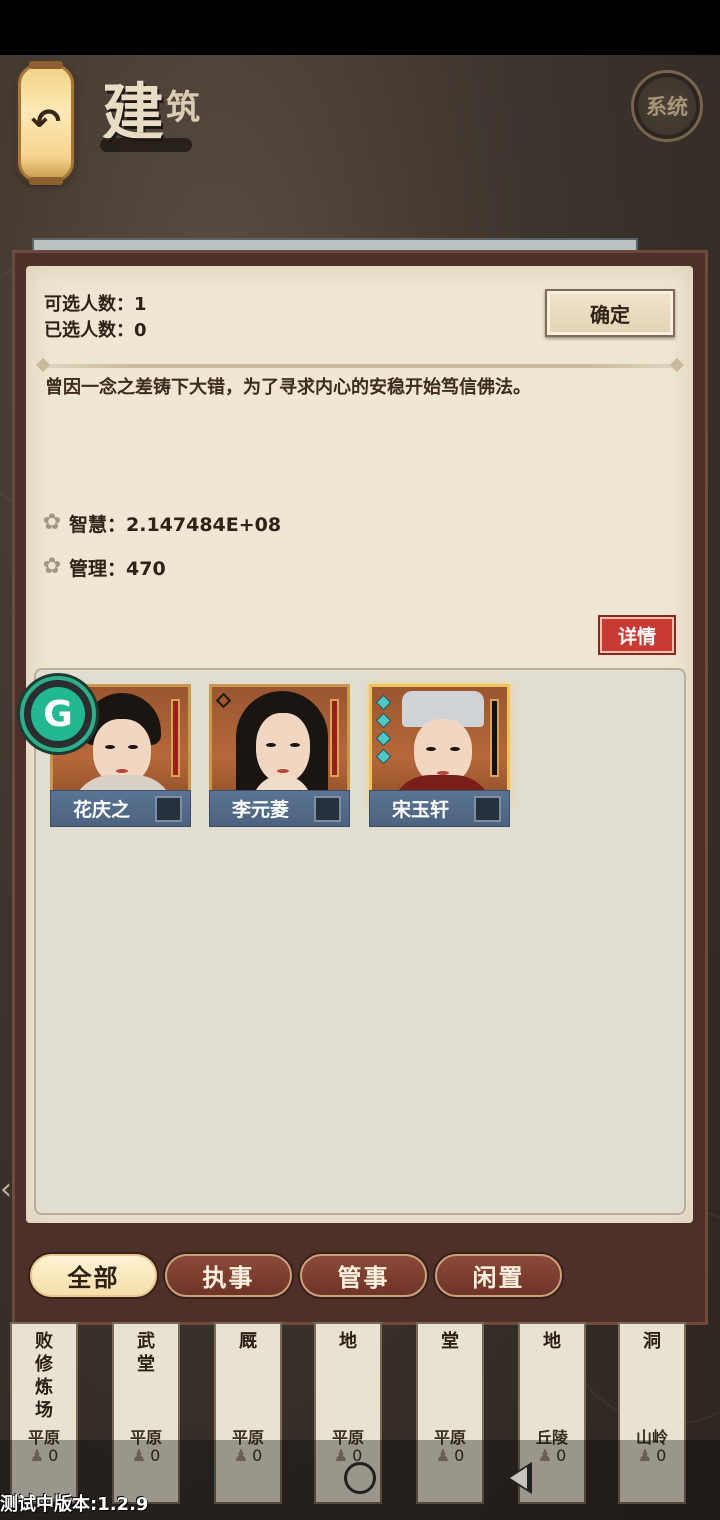 The height and width of the screenshot is (1520, 720). Describe the element at coordinates (421, 810) in the screenshot. I see `character-name: 宋玉轩` at that location.